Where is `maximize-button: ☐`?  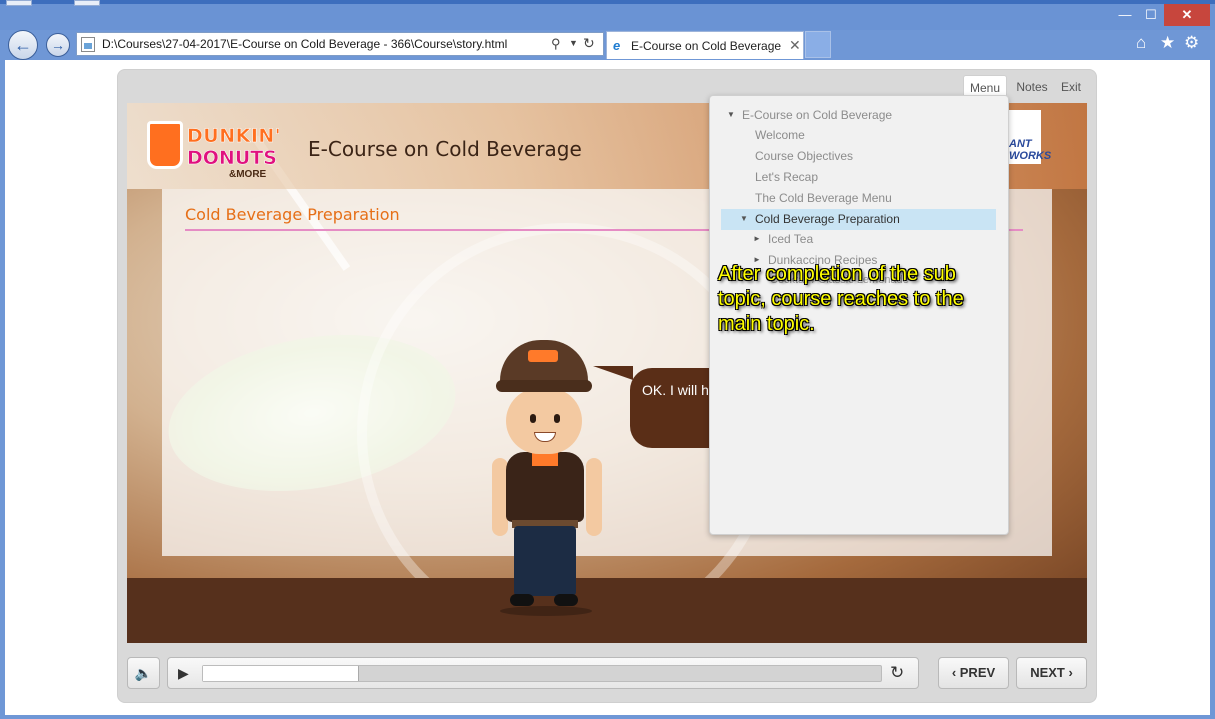 maximize-button: ☐ is located at coordinates (1151, 15).